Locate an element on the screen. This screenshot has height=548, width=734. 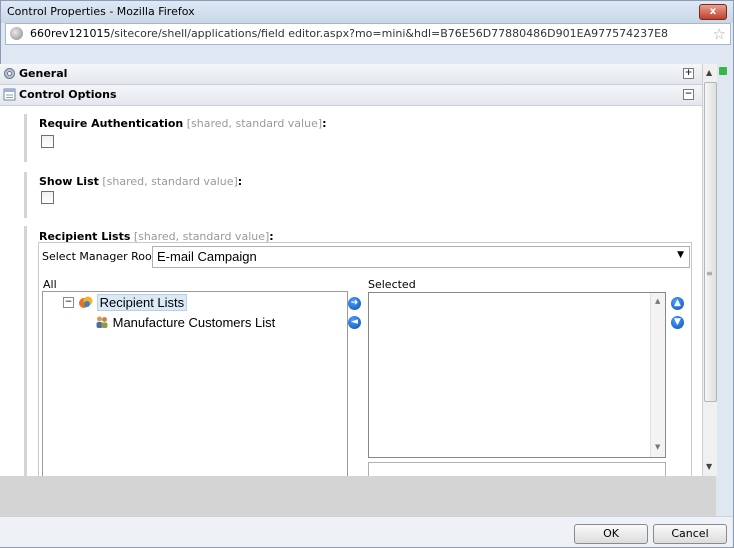
selected-column-label: Selected is located at coordinates (392, 284).